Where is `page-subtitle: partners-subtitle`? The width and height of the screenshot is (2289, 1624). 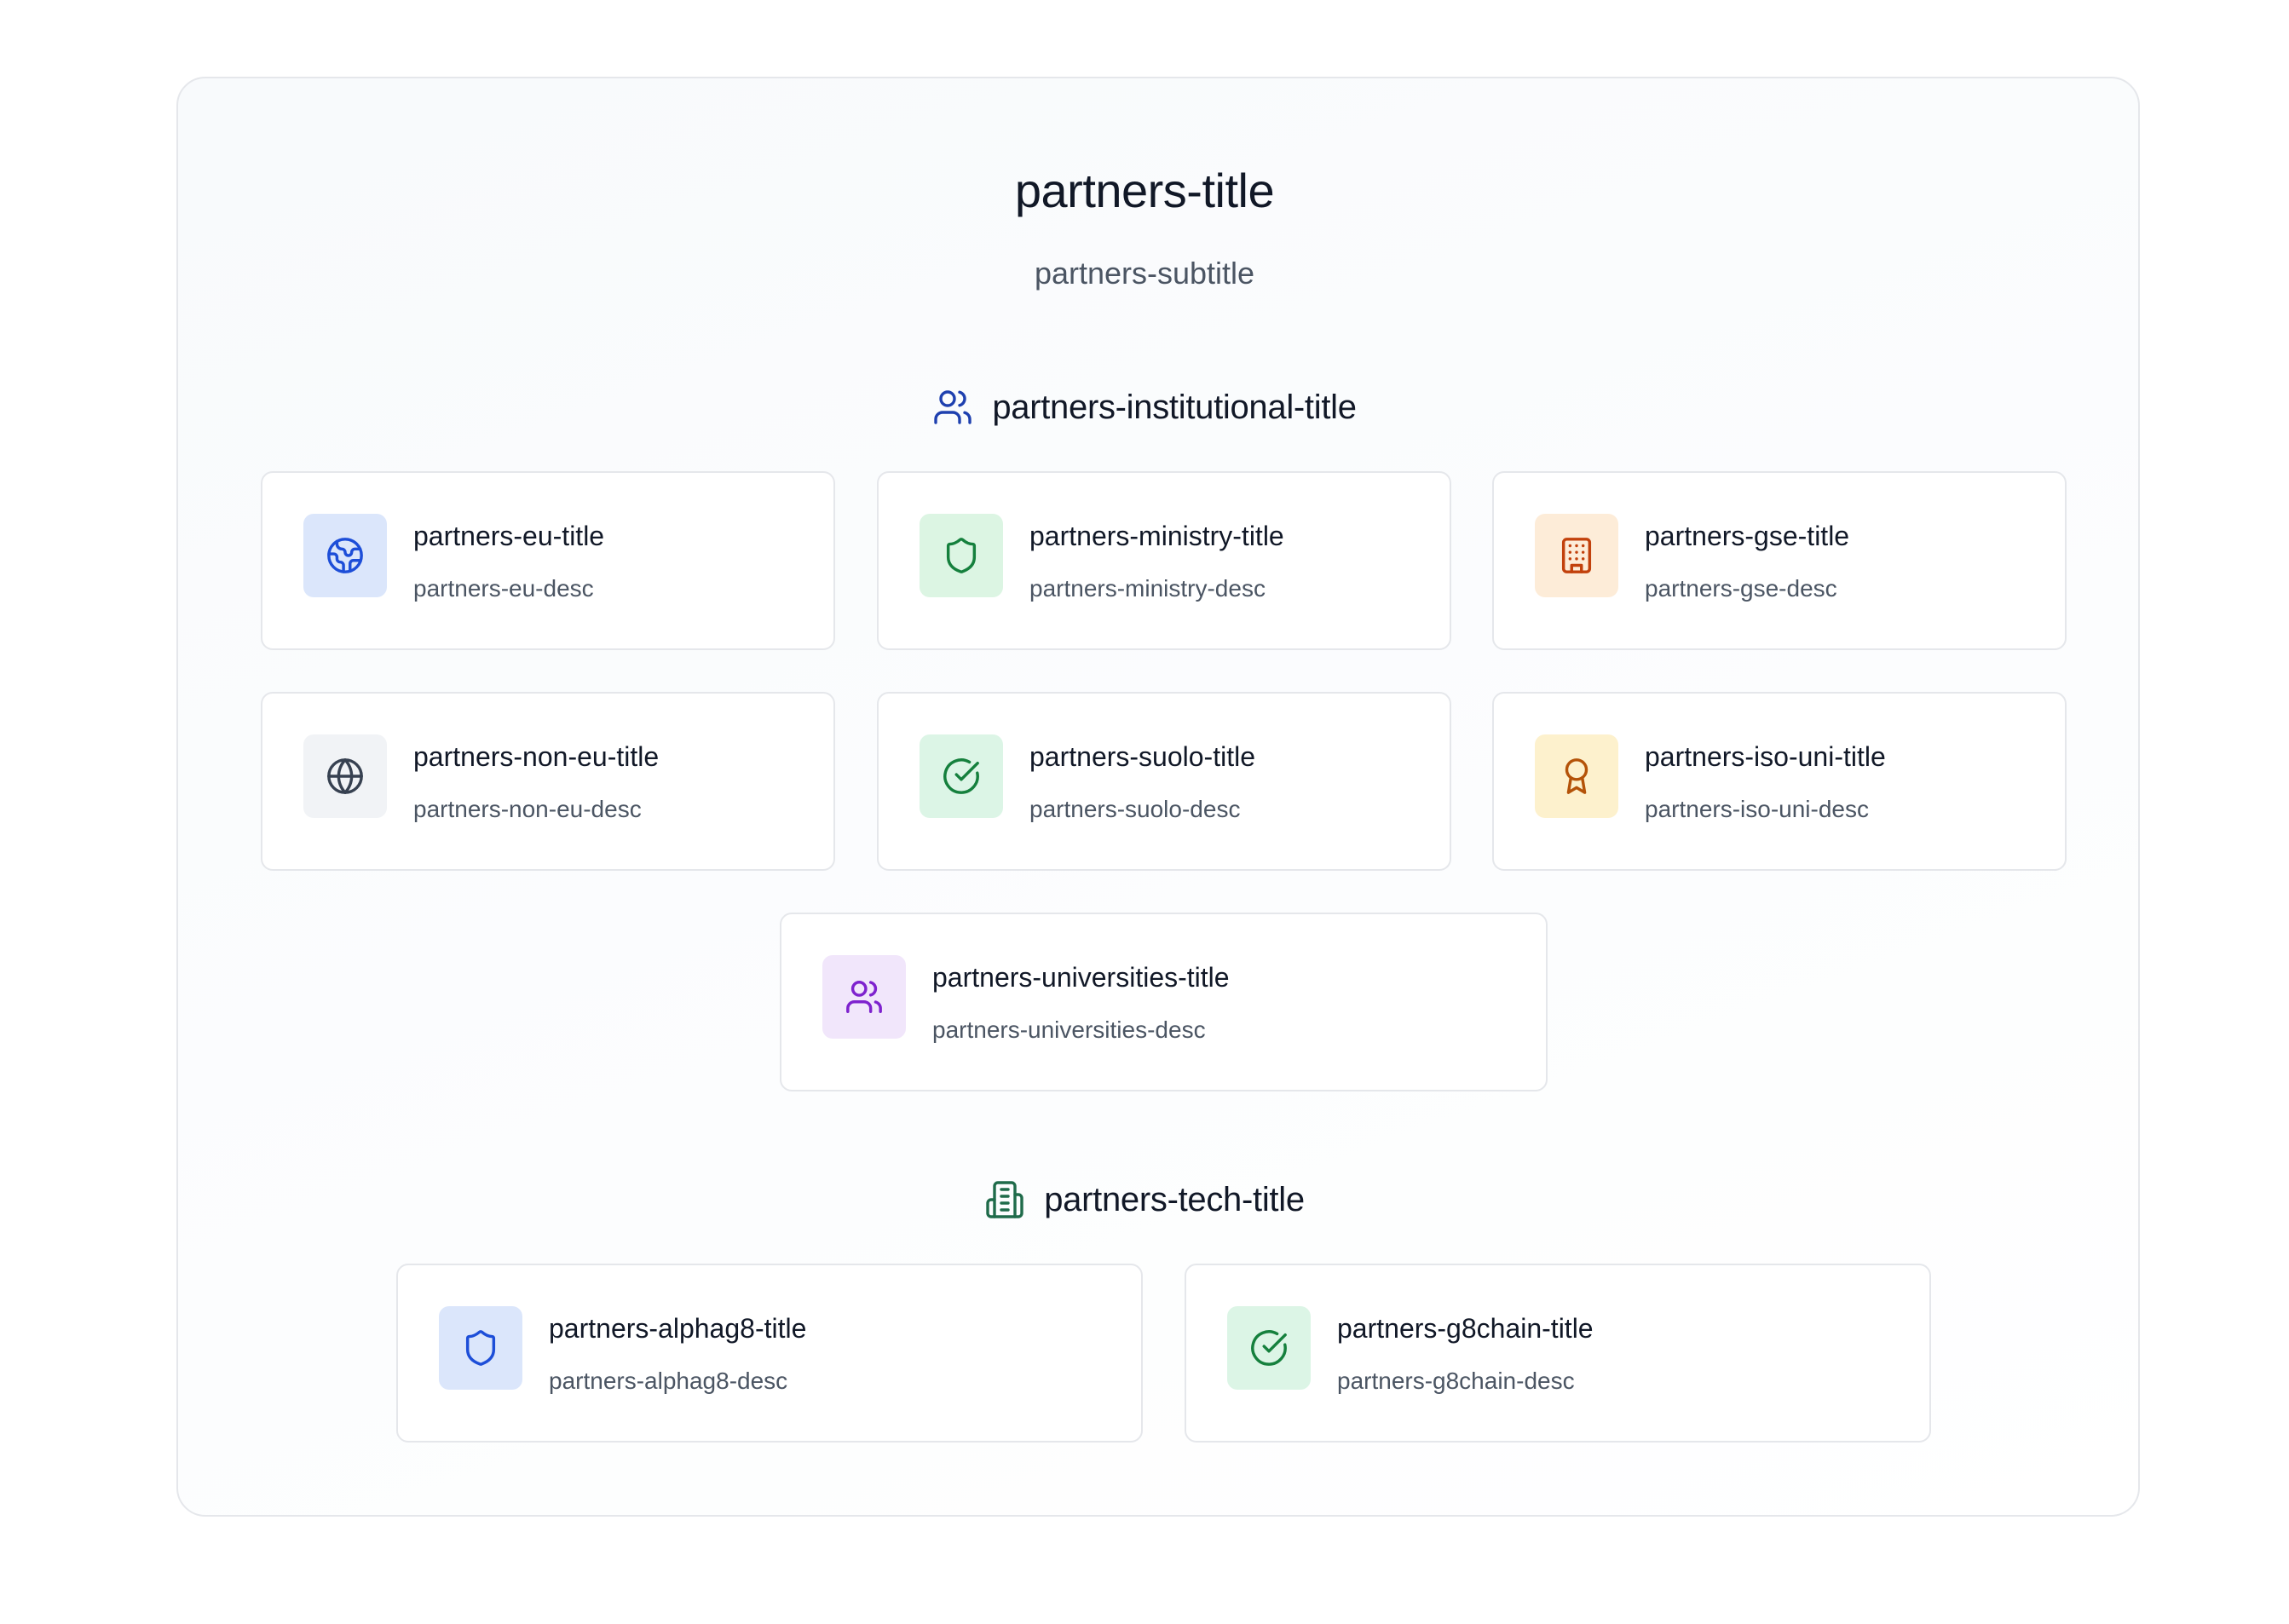
page-subtitle: partners-subtitle is located at coordinates (1144, 273).